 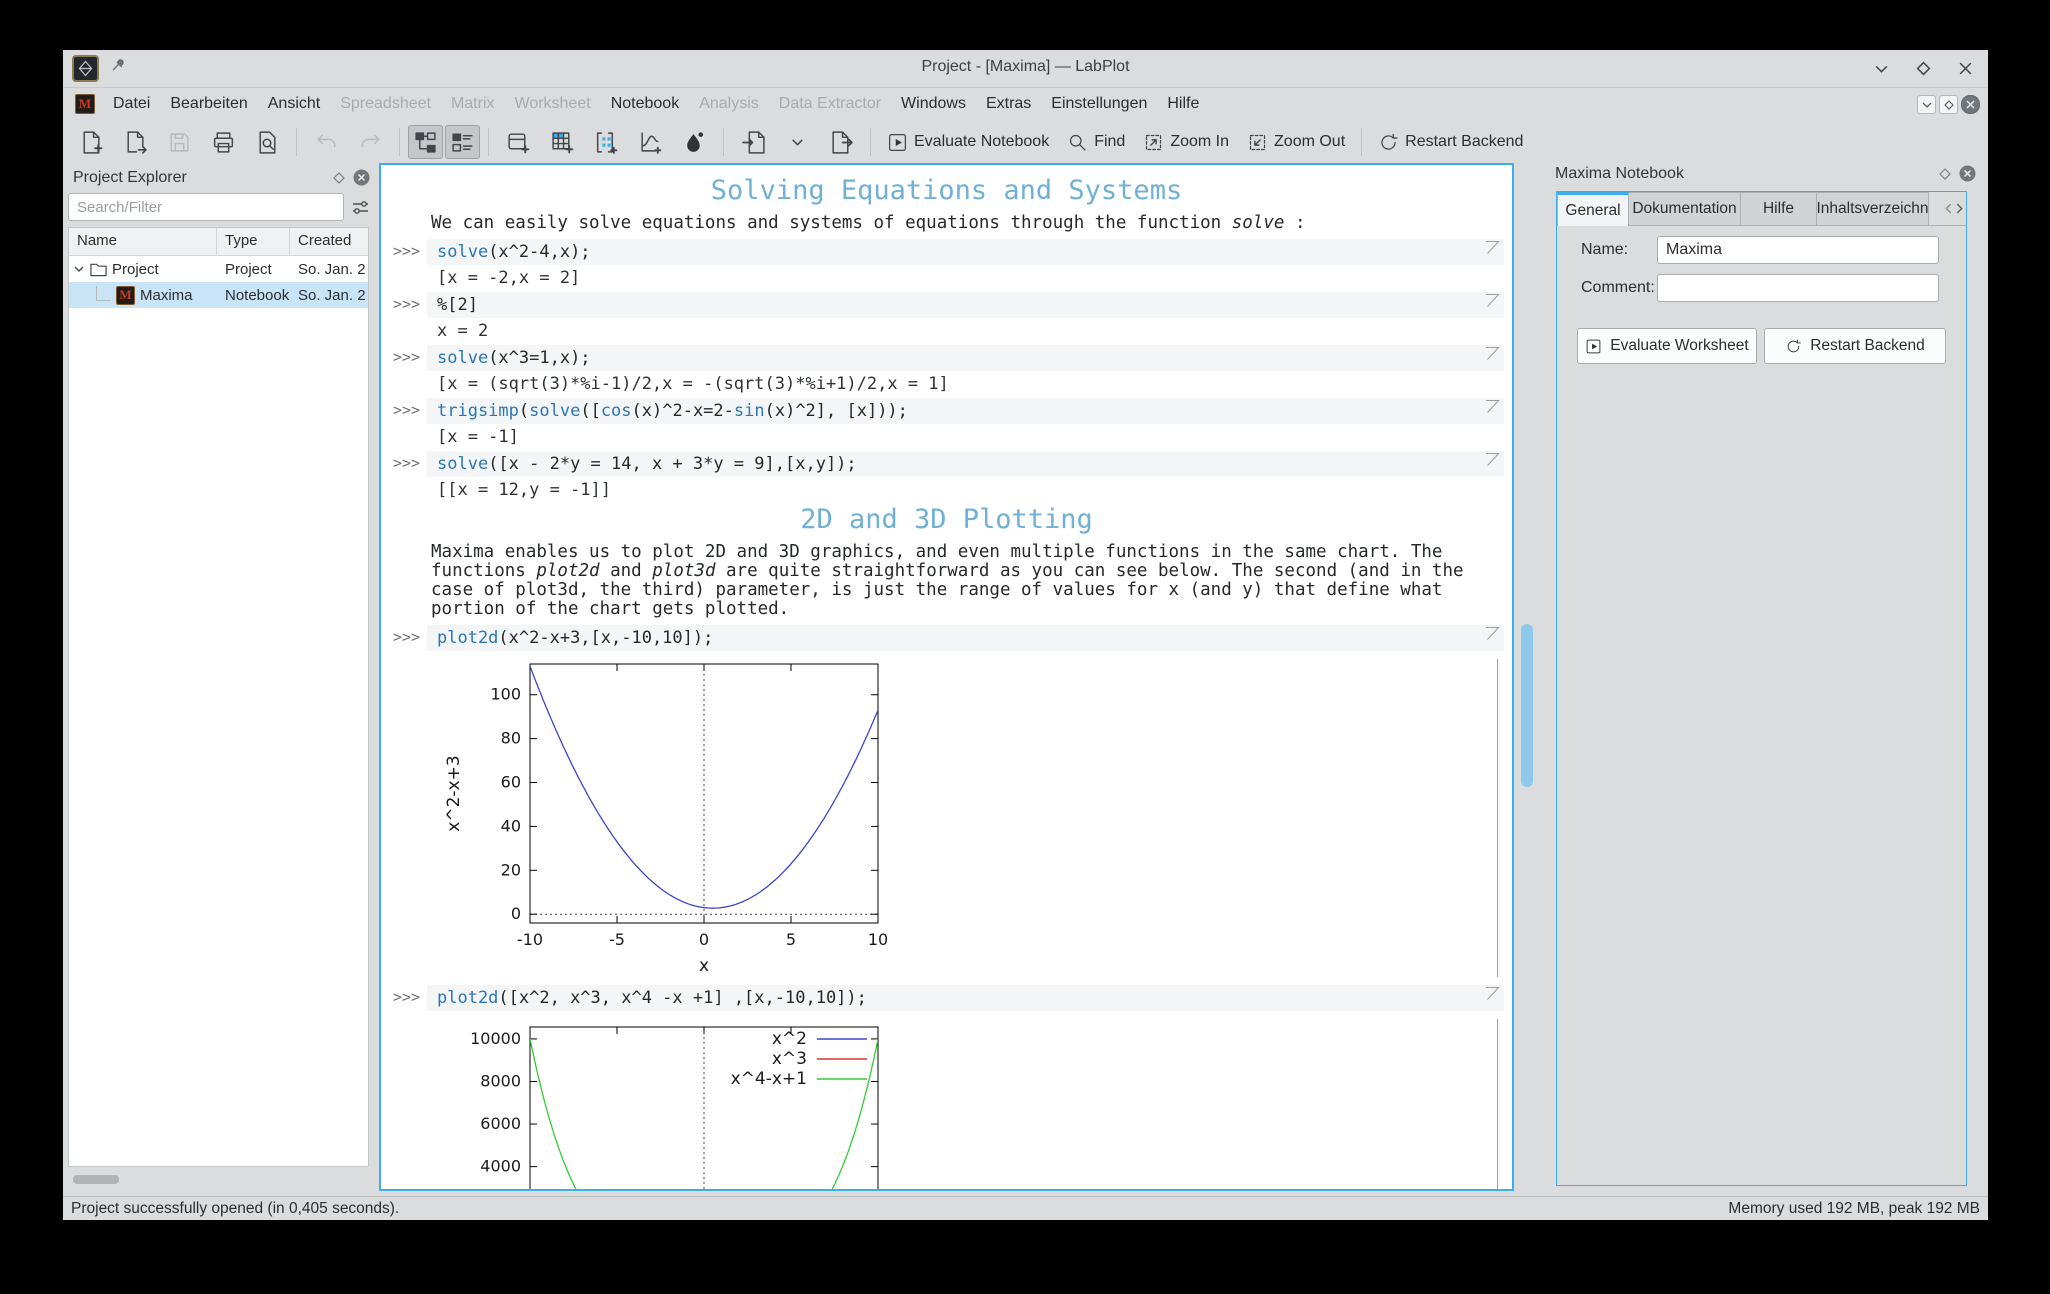 What do you see at coordinates (1389, 141) in the screenshot?
I see `restart-icon` at bounding box center [1389, 141].